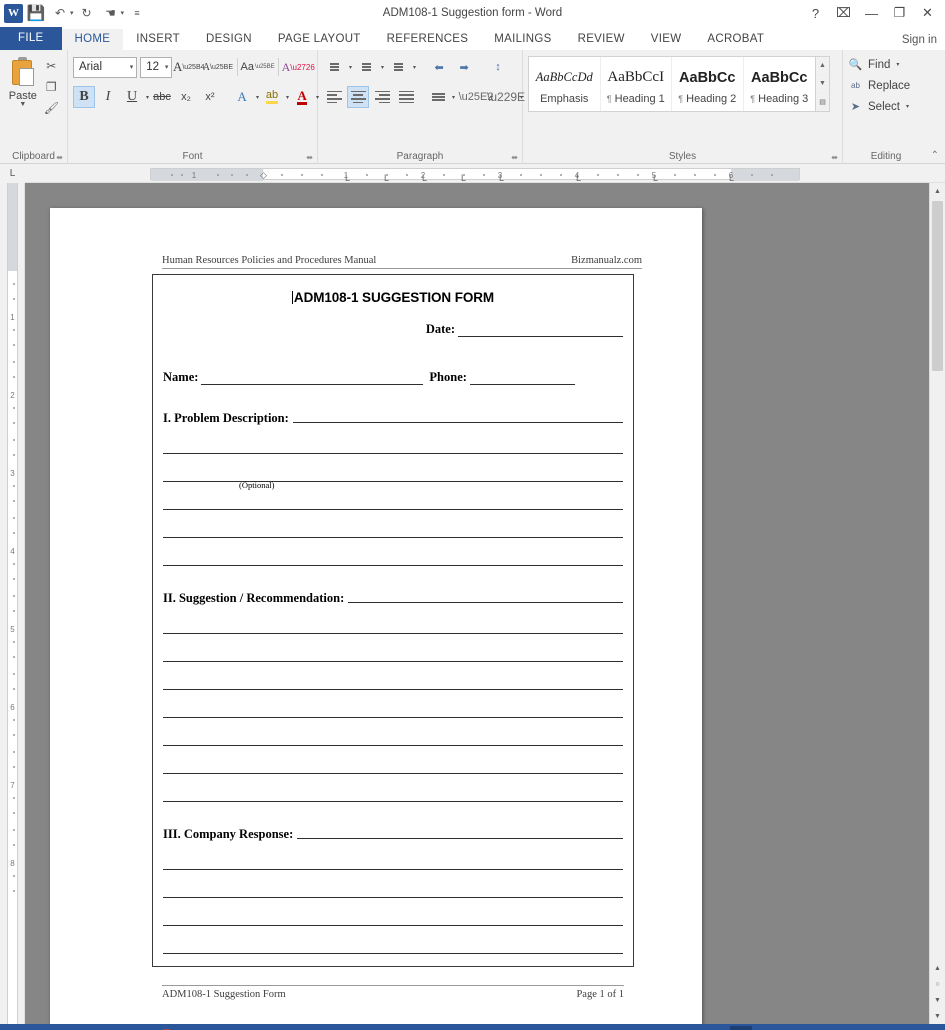 The width and height of the screenshot is (945, 1030). Describe the element at coordinates (272, 97) in the screenshot. I see `text-highlight-button: ab` at that location.